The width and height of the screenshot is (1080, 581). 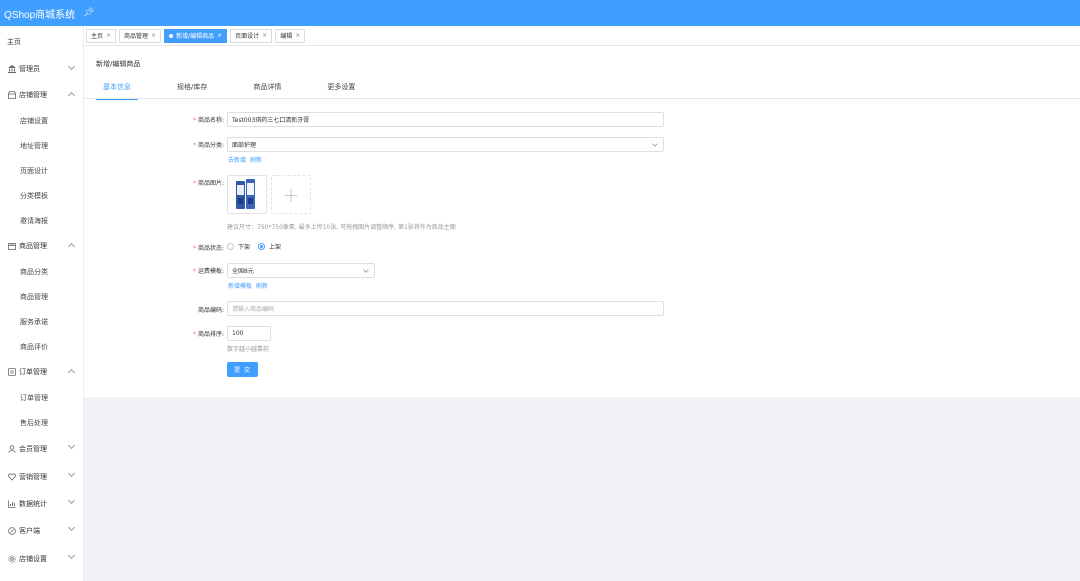 What do you see at coordinates (245, 90) in the screenshot?
I see `form-subtabs: 基本信息 规格/库存 商品详情 更多设置` at bounding box center [245, 90].